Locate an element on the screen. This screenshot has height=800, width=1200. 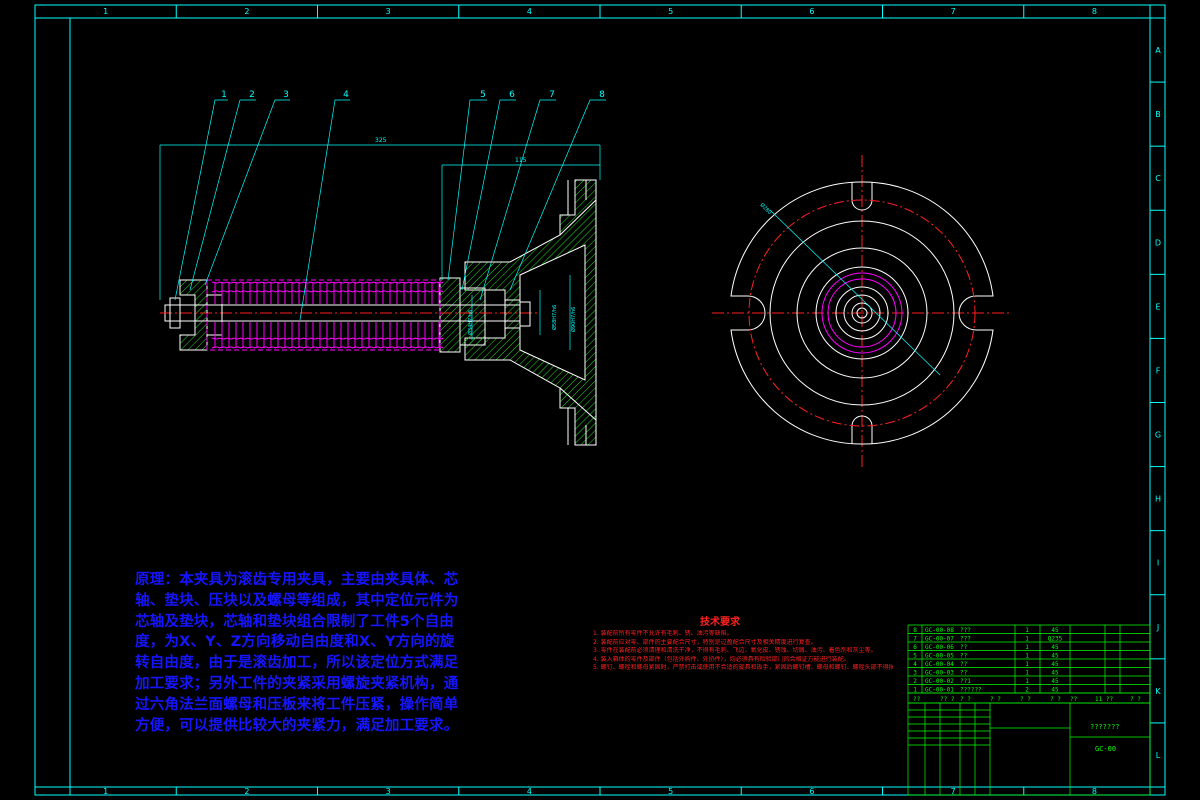
parts-cell: GC-00-08 is located at coordinates (939, 630).